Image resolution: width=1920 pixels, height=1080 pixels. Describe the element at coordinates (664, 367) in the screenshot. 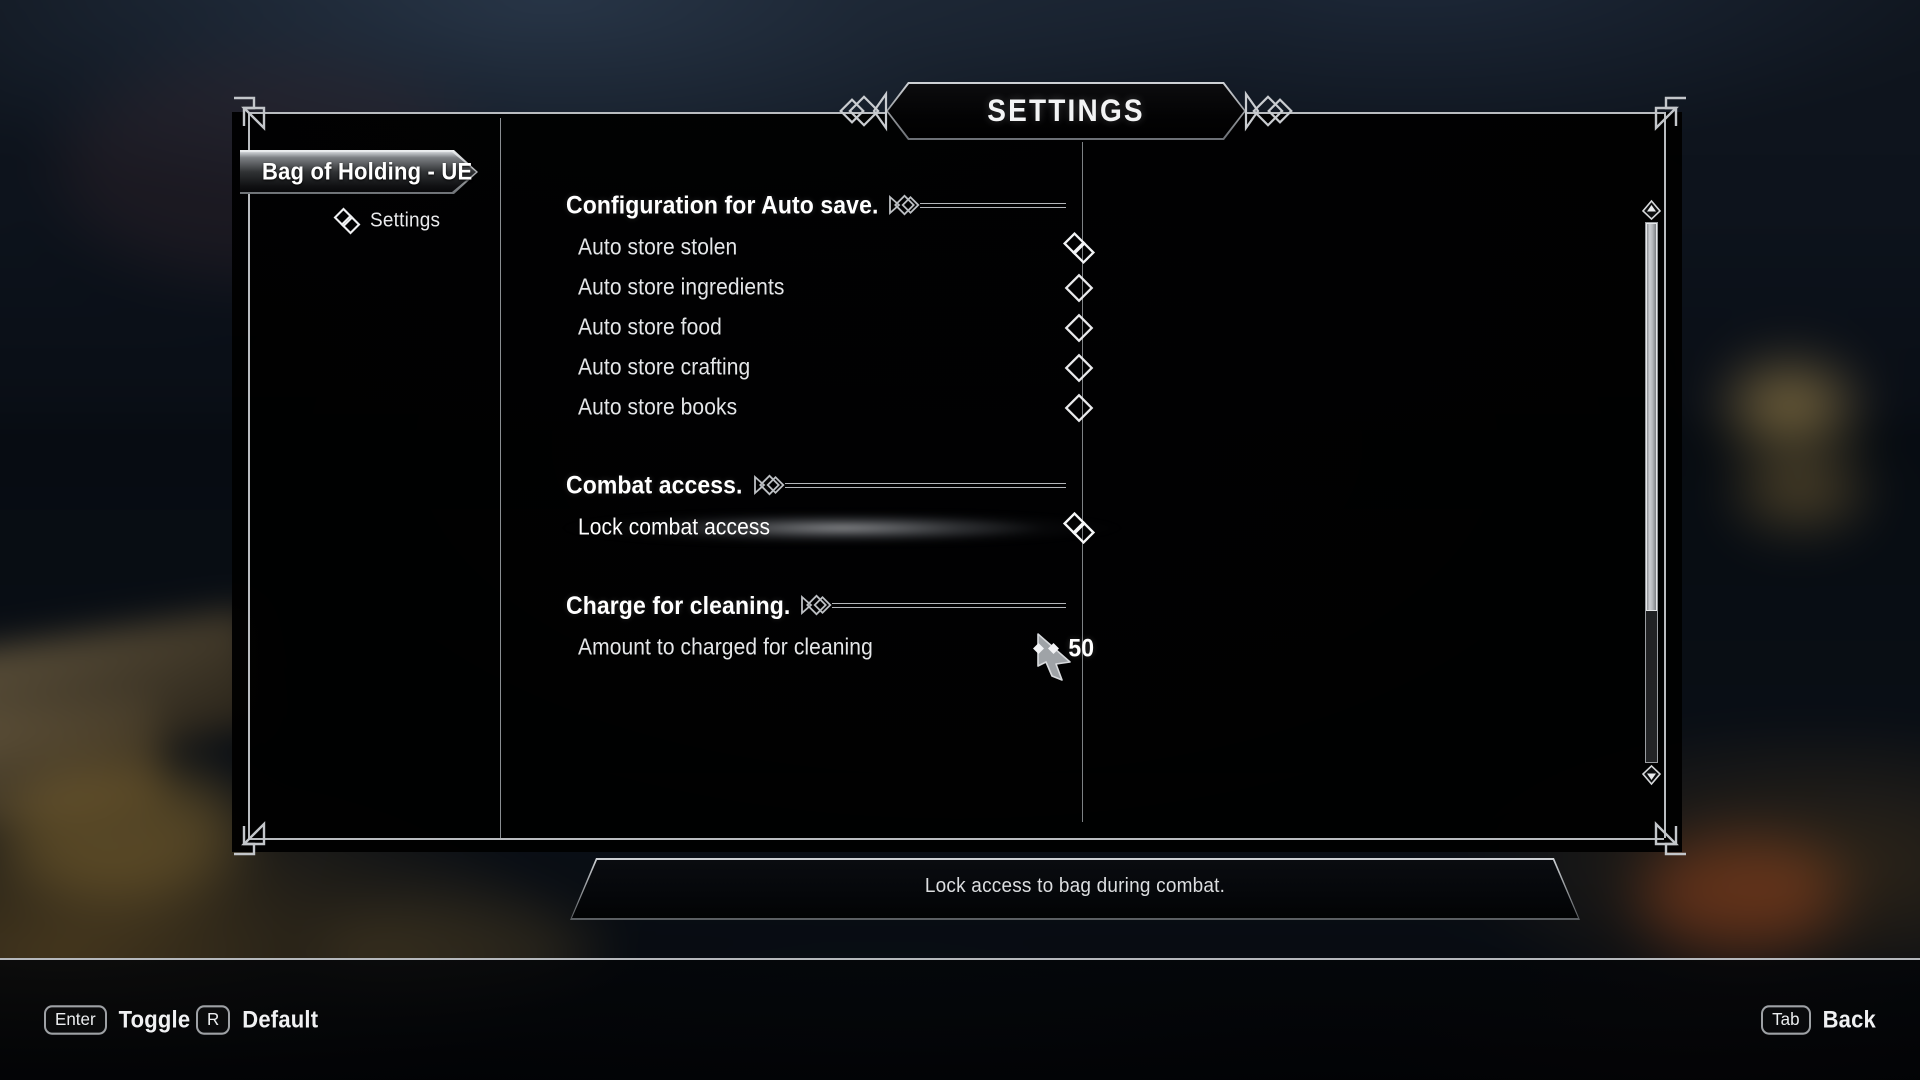

I see `setting-label: Auto store crafting` at that location.